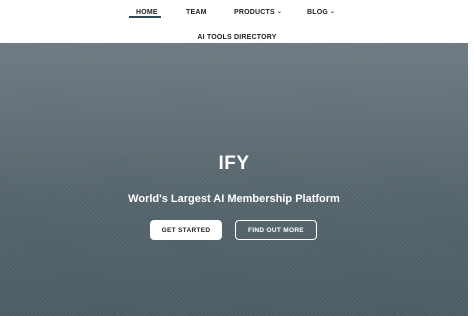  I want to click on nav-products-menu: PRODUCTS ⌄, so click(258, 13).